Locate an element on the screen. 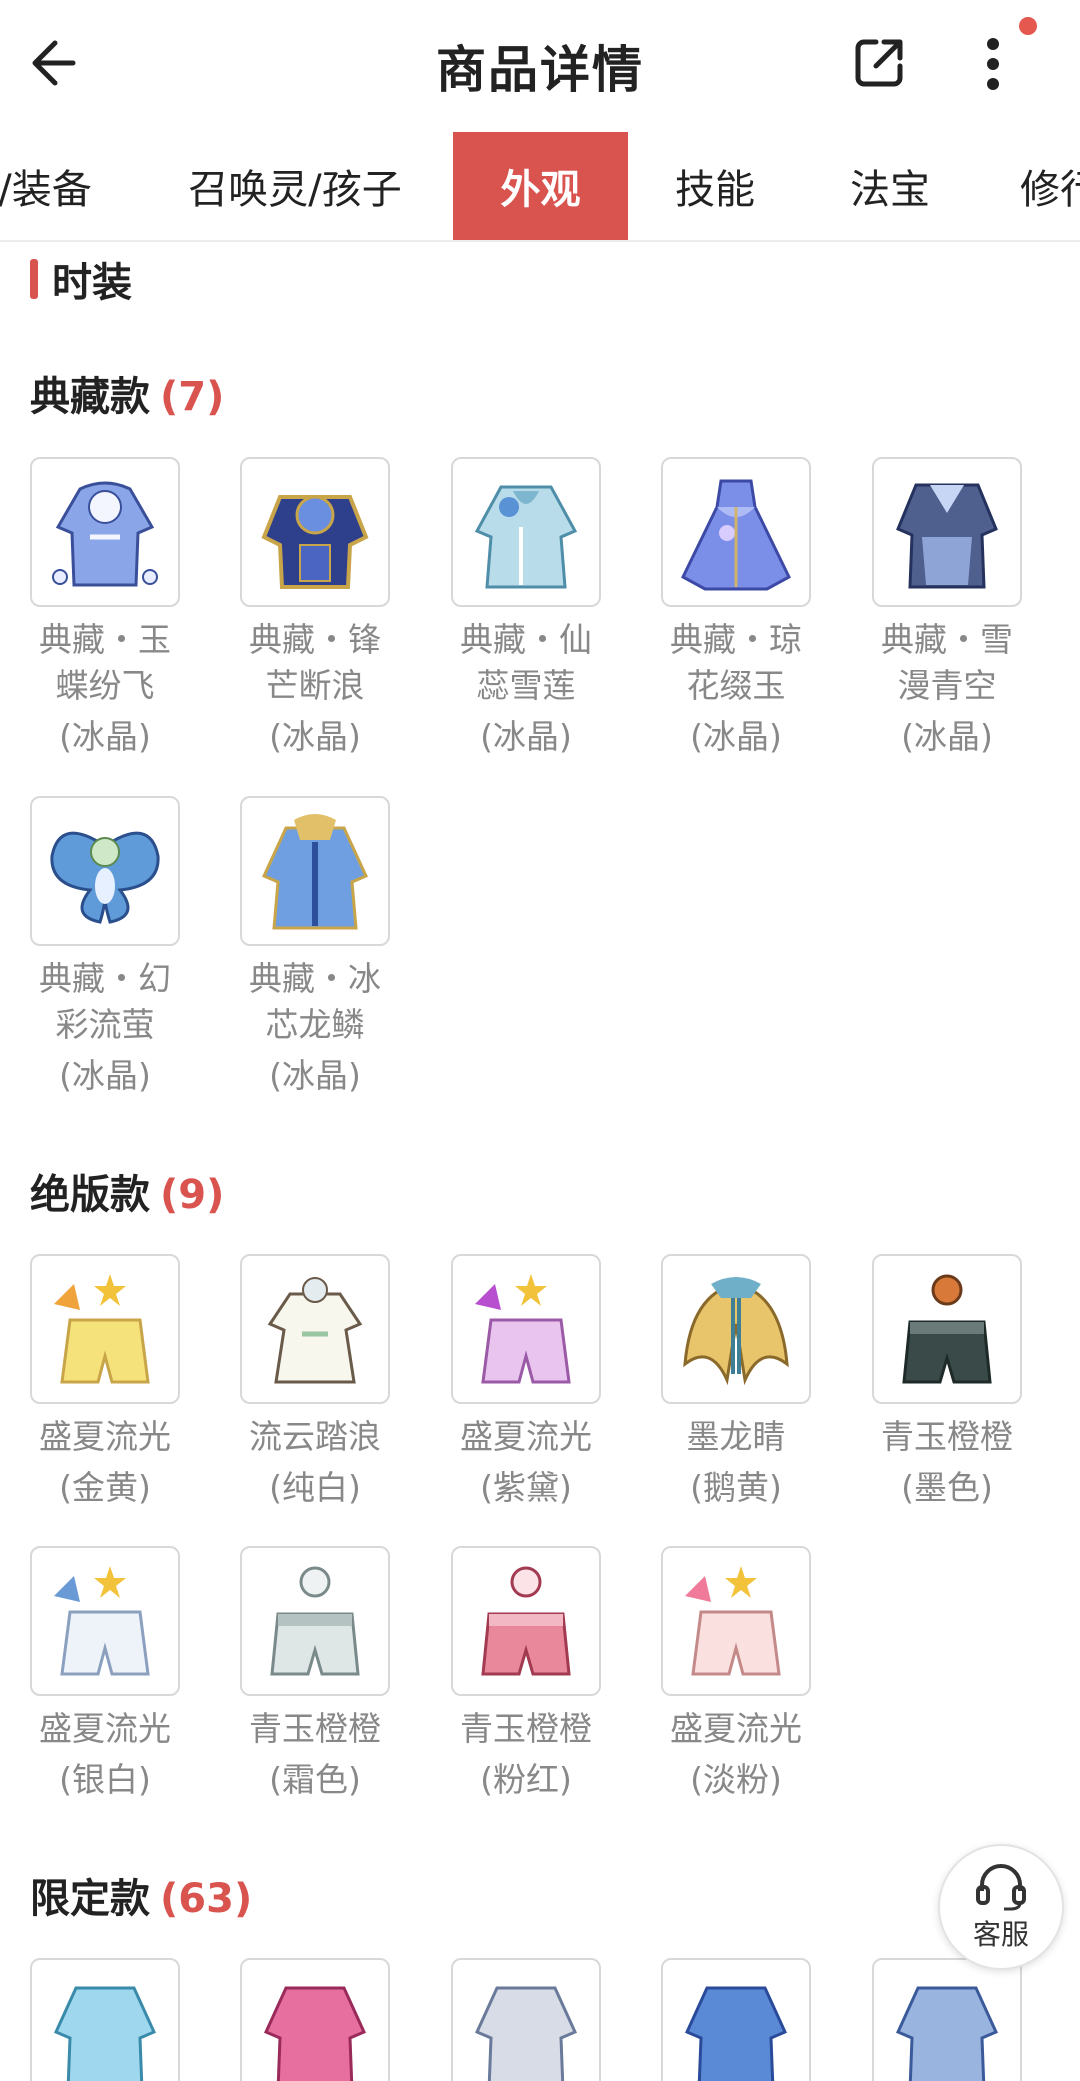 Image resolution: width=1080 pixels, height=2081 pixels. outfit-variant: (粉红) is located at coordinates (526, 1779).